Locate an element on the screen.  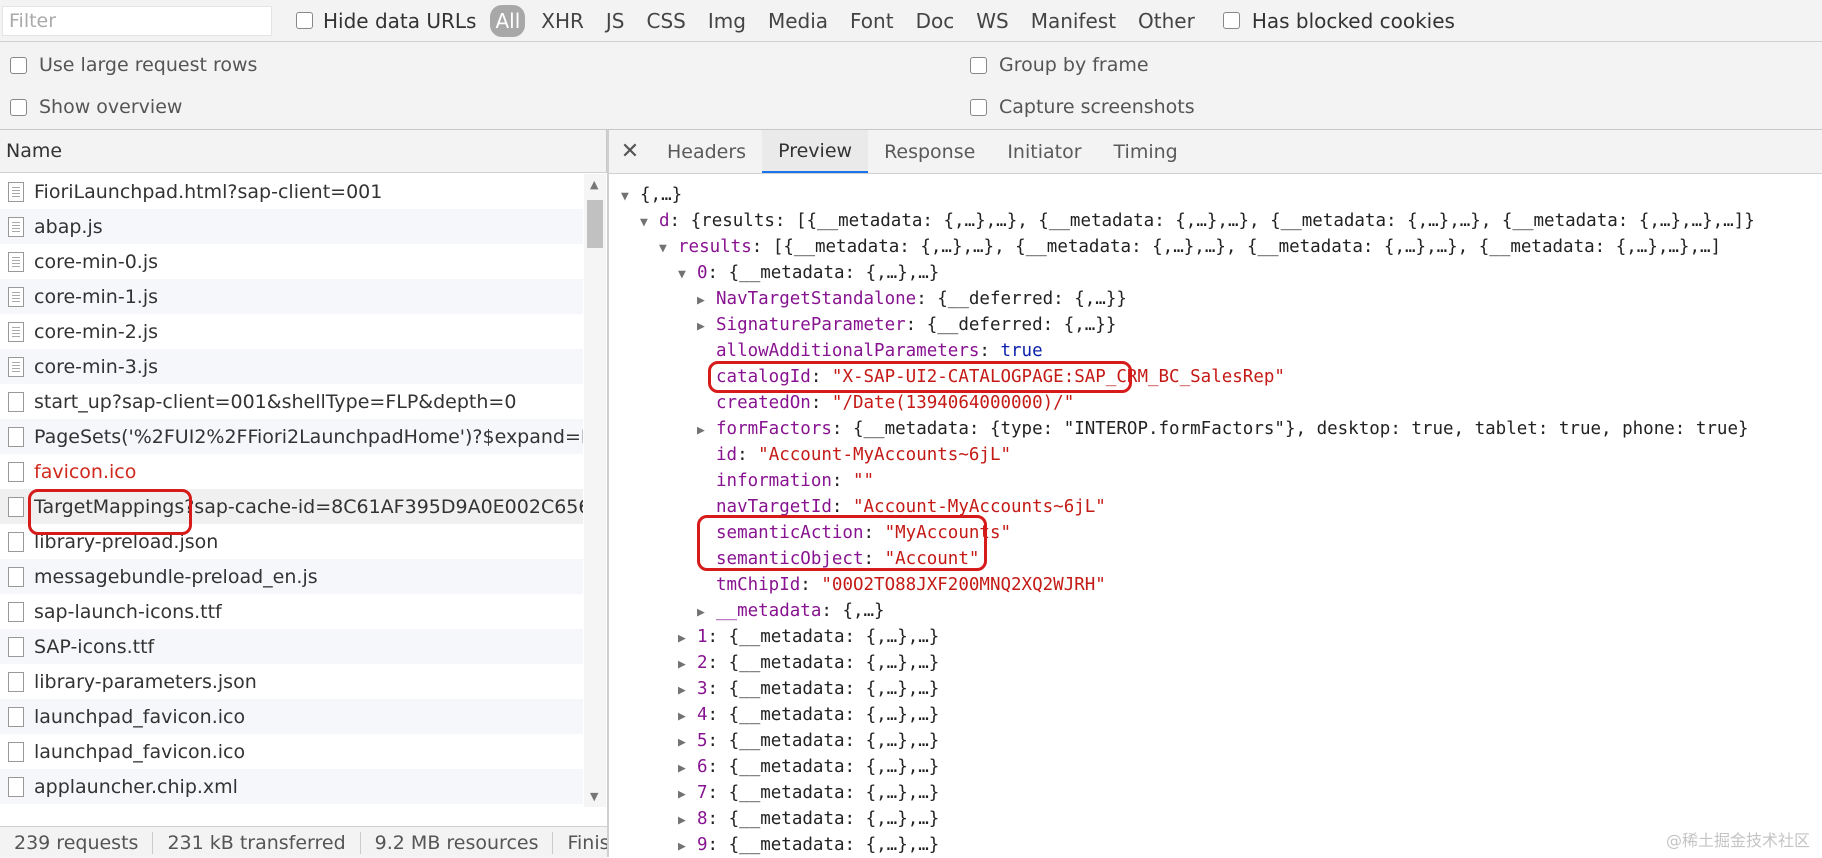
large-rows-label: Use large request rows is located at coordinates (148, 65).